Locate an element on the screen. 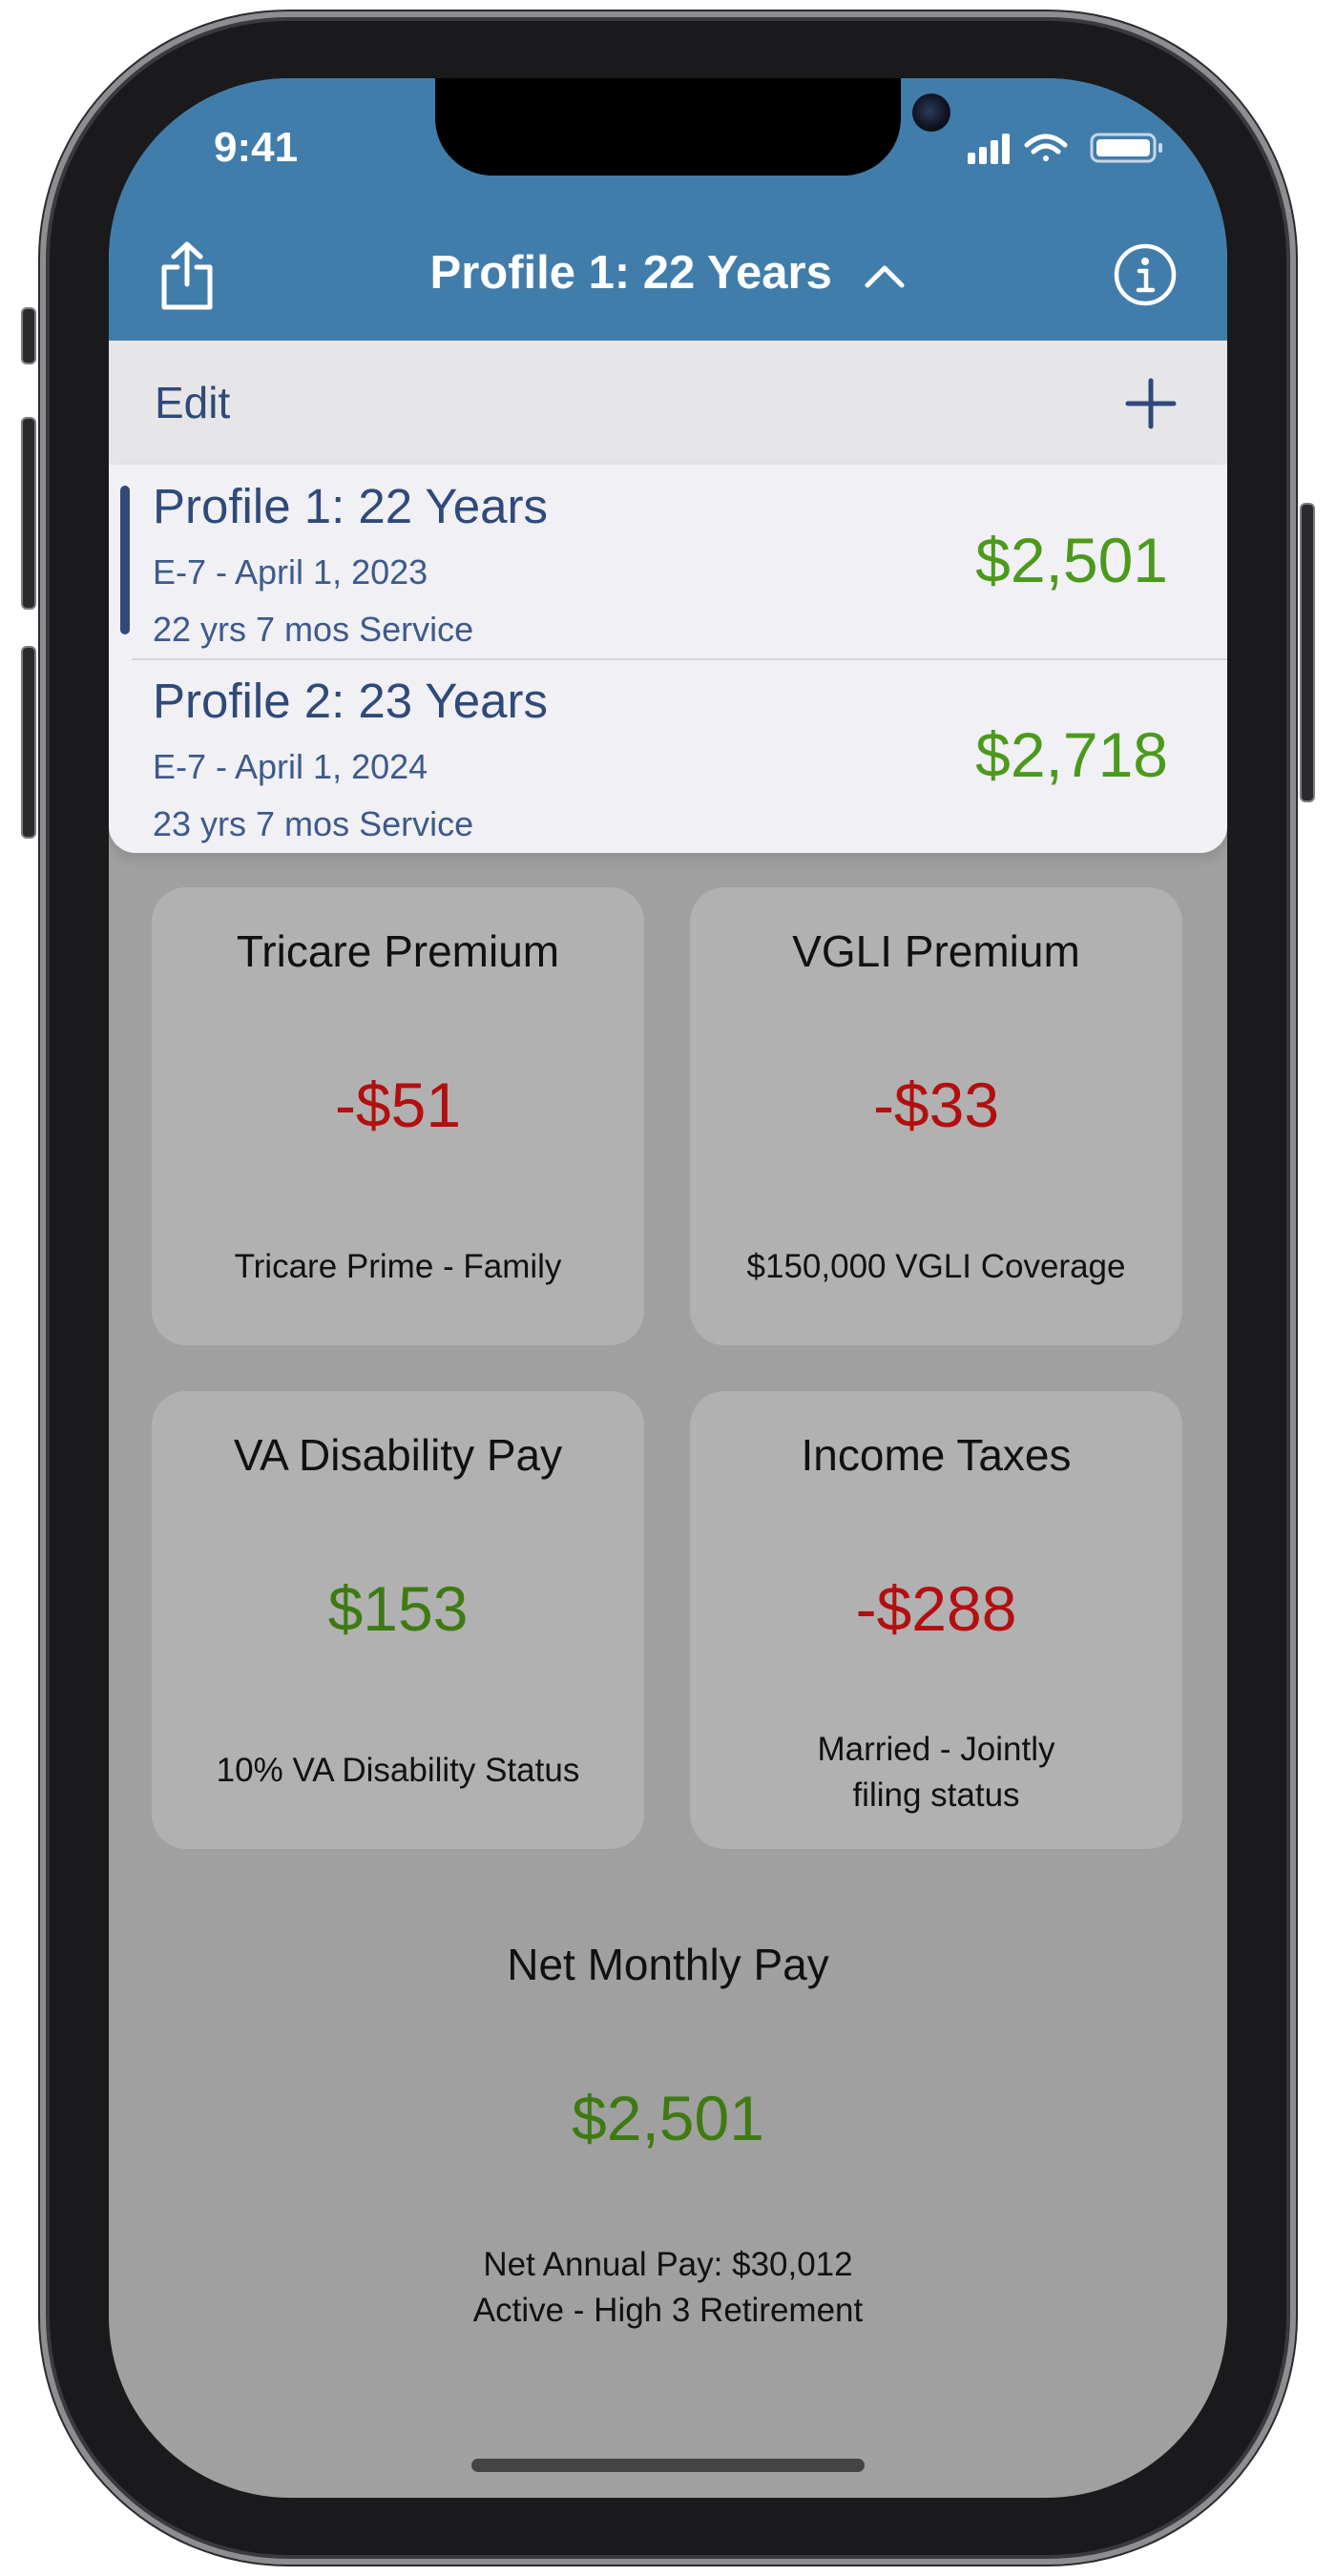  power-button is located at coordinates (1307, 652).